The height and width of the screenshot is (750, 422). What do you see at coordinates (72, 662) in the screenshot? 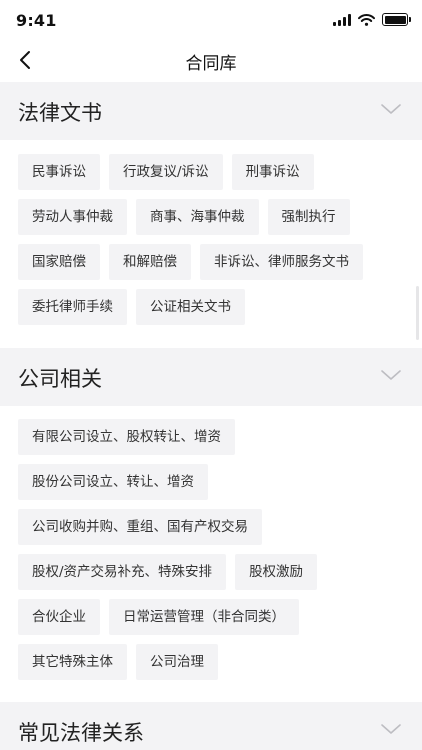
I see `tag-item: 其它特殊主体` at bounding box center [72, 662].